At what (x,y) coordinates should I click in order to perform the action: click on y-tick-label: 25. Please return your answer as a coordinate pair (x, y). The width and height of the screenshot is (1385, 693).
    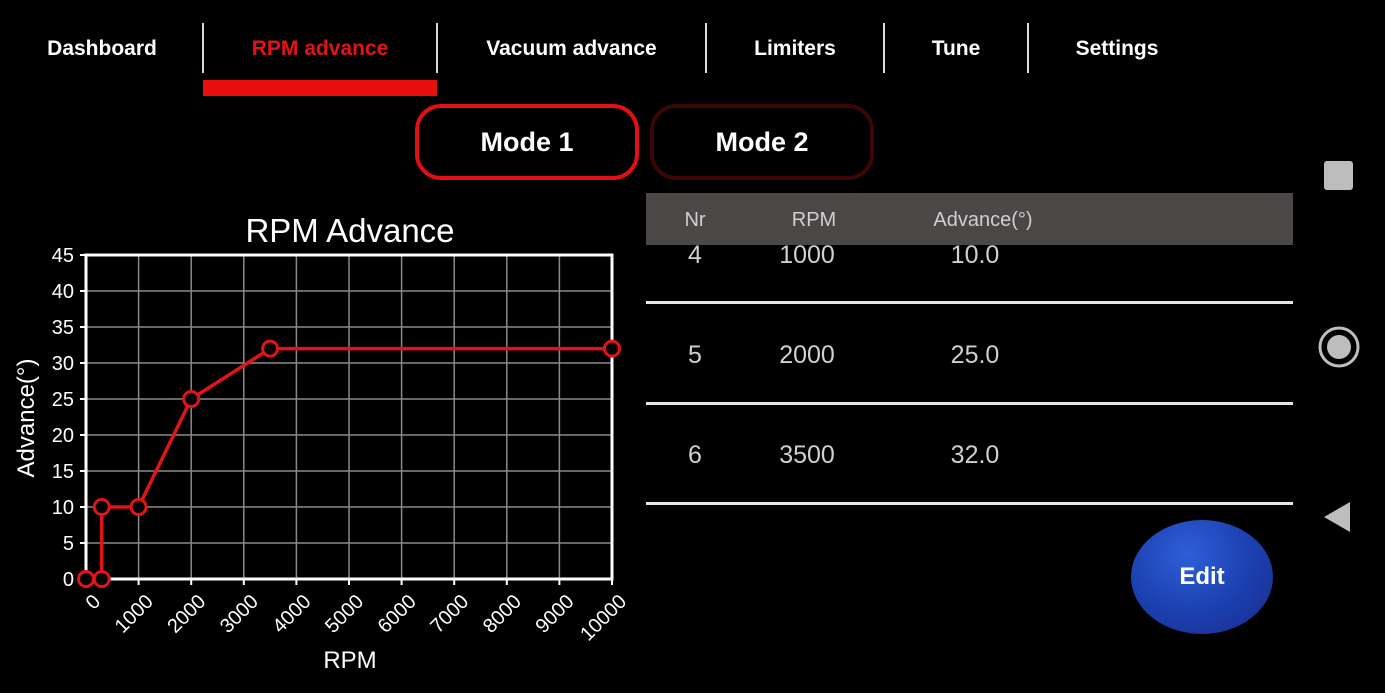
    Looking at the image, I should click on (63, 400).